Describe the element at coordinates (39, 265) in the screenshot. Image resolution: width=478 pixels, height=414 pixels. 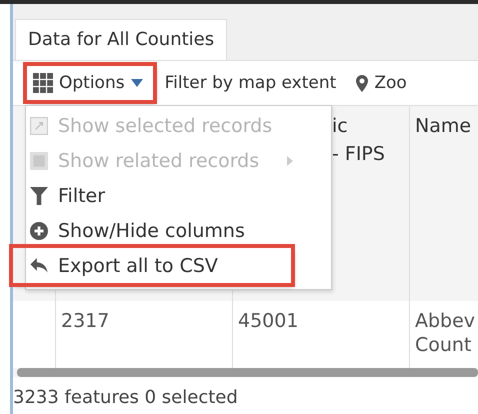
I see `reply-arrow-icon` at that location.